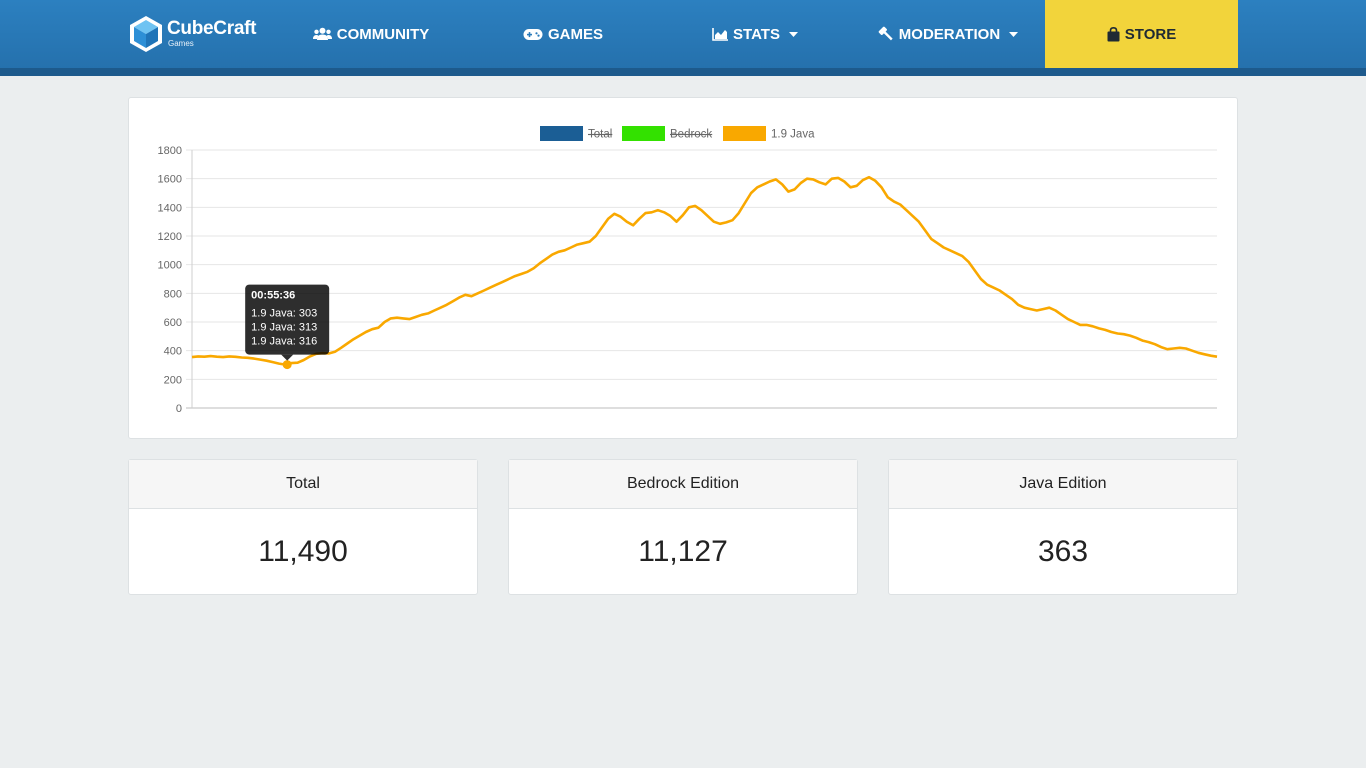  What do you see at coordinates (170, 180) in the screenshot?
I see `y-tick-label: 1600` at bounding box center [170, 180].